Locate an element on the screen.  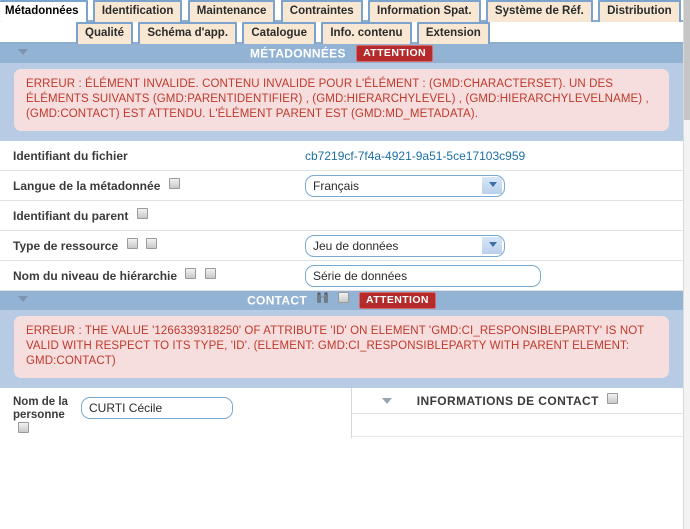
metadata-language-select-wrap: Français is located at coordinates (405, 185).